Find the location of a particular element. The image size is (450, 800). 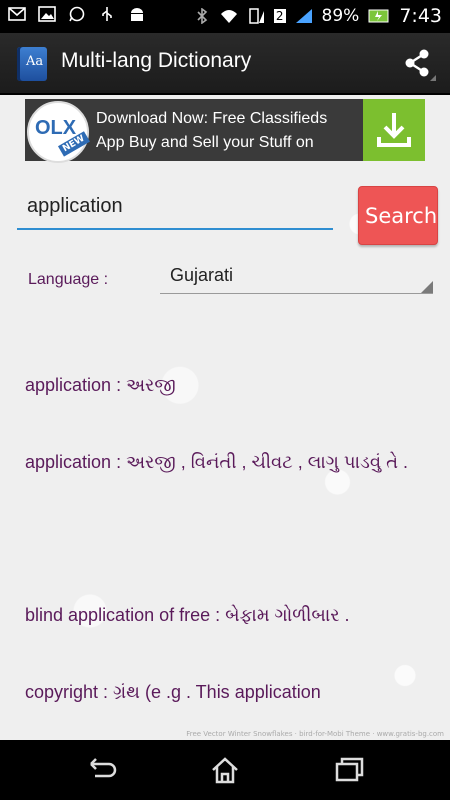

result-item: application : અરજી is located at coordinates (100, 385).